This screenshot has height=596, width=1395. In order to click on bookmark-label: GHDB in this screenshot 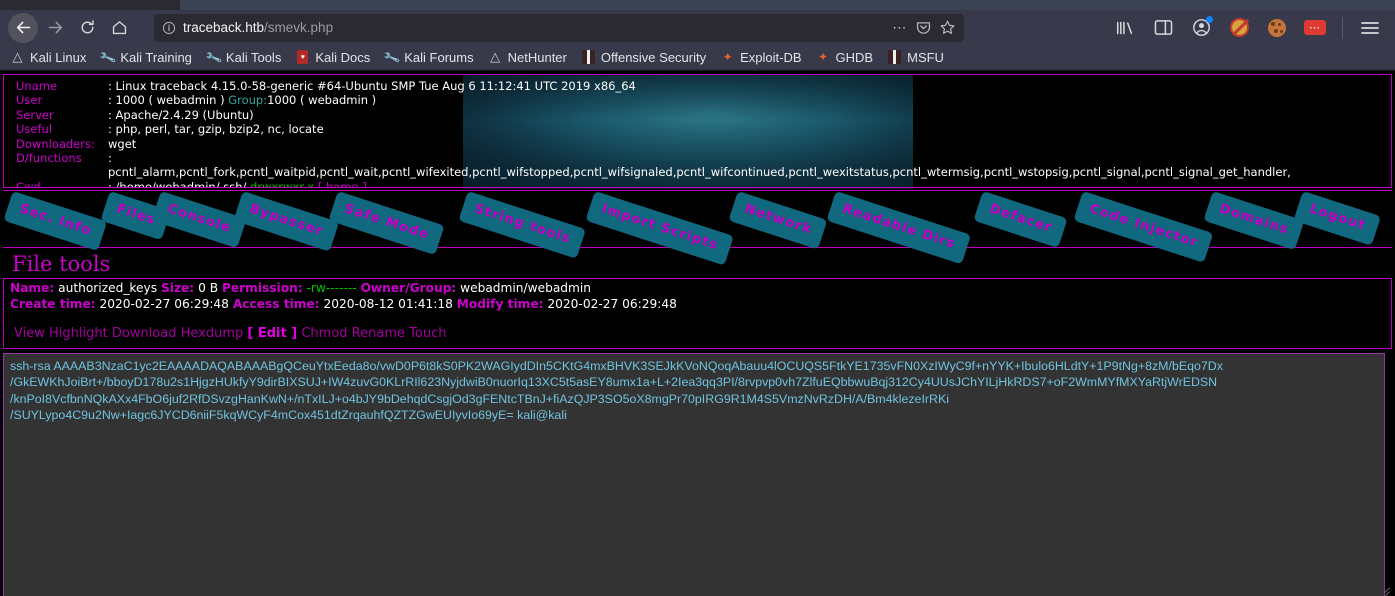, I will do `click(854, 57)`.